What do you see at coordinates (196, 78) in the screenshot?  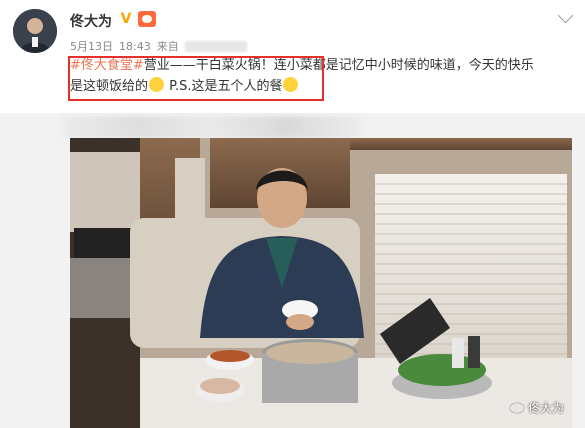 I see `highlight-box` at bounding box center [196, 78].